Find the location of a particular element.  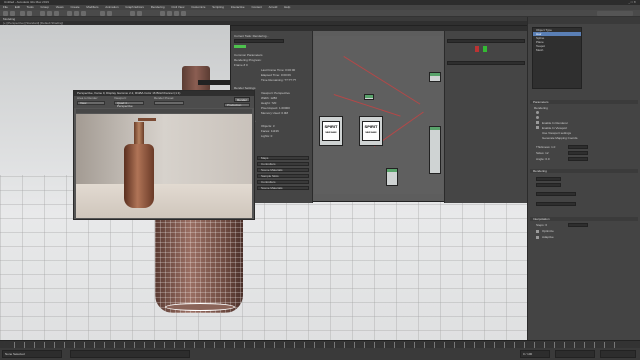

frame-counter: 0 / 100 is located at coordinates (535, 354).